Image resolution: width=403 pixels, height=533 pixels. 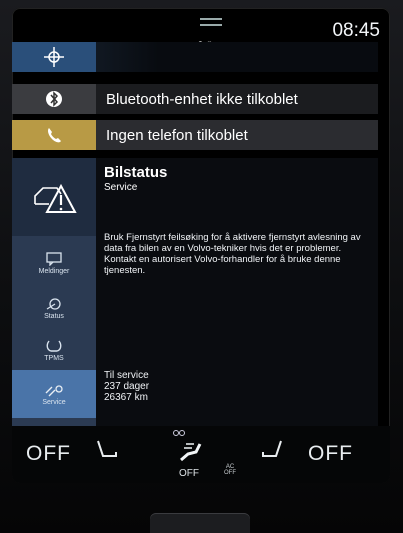 I want to click on clock: 08:45, so click(x=356, y=30).